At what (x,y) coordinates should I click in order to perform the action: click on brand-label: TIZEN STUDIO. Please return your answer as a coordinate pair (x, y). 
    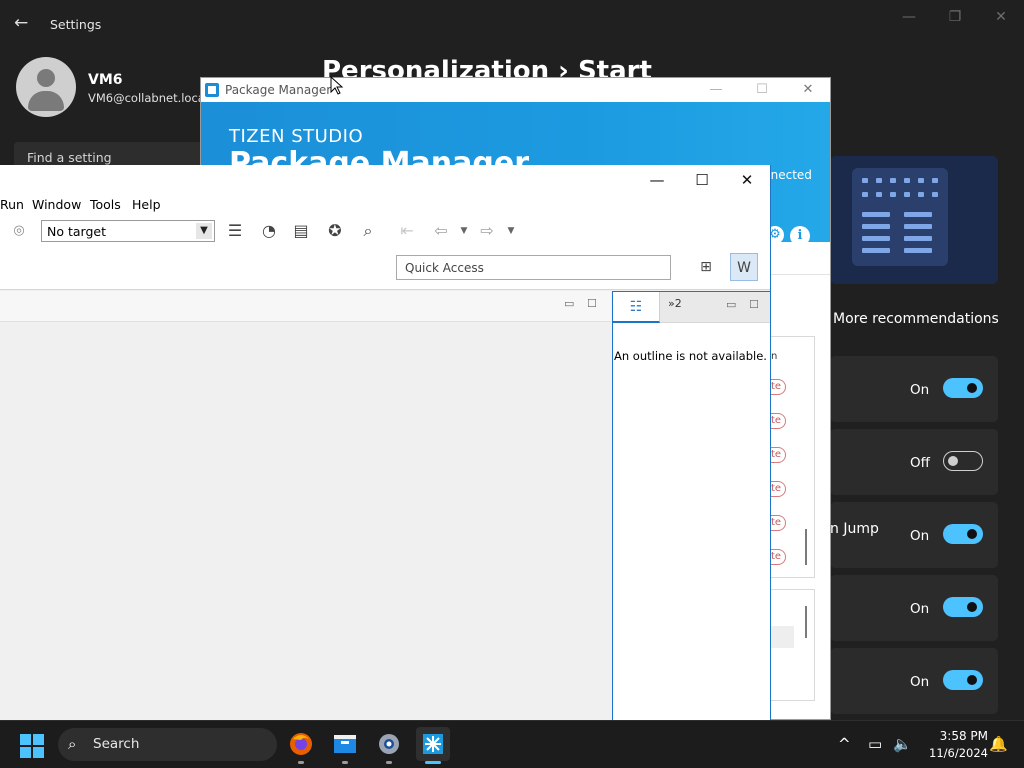
    Looking at the image, I should click on (296, 136).